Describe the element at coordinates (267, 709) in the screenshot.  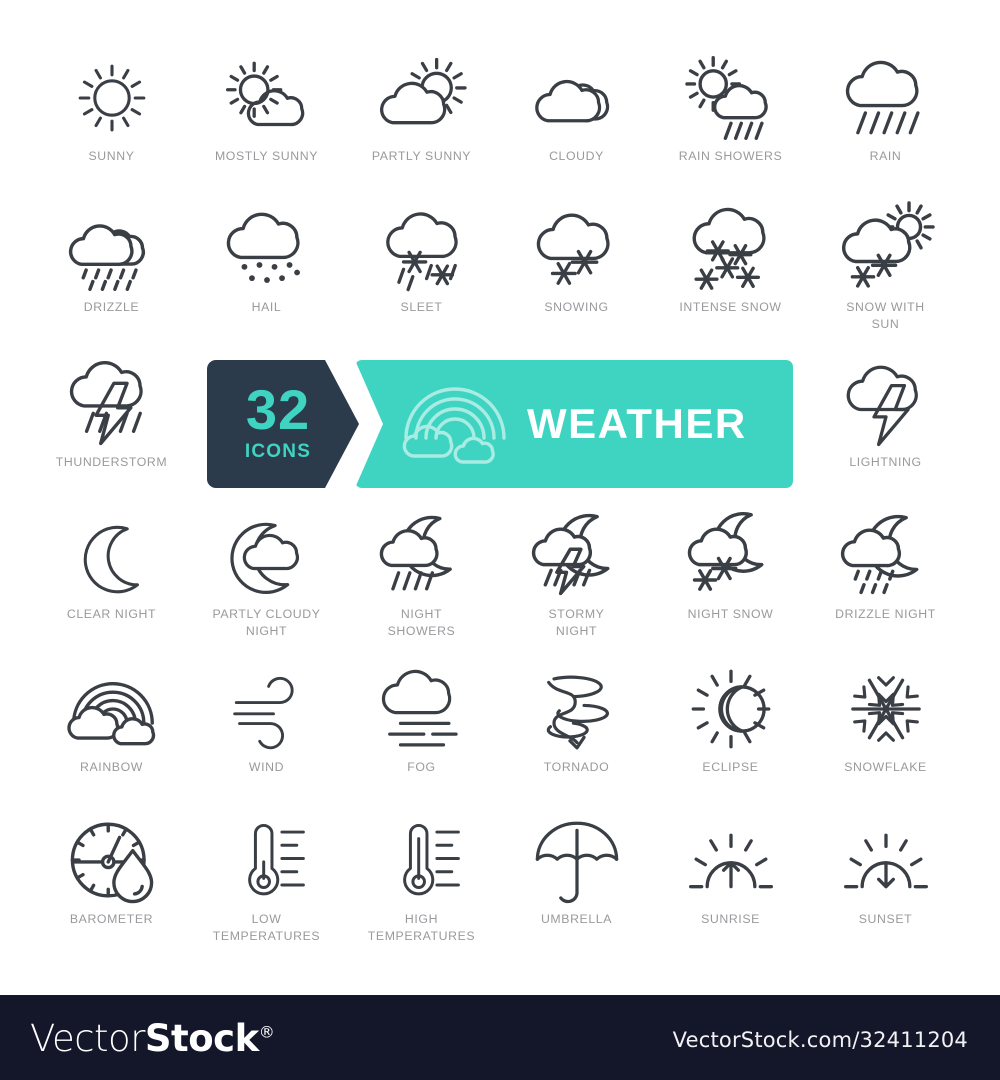
I see `wind-icon` at that location.